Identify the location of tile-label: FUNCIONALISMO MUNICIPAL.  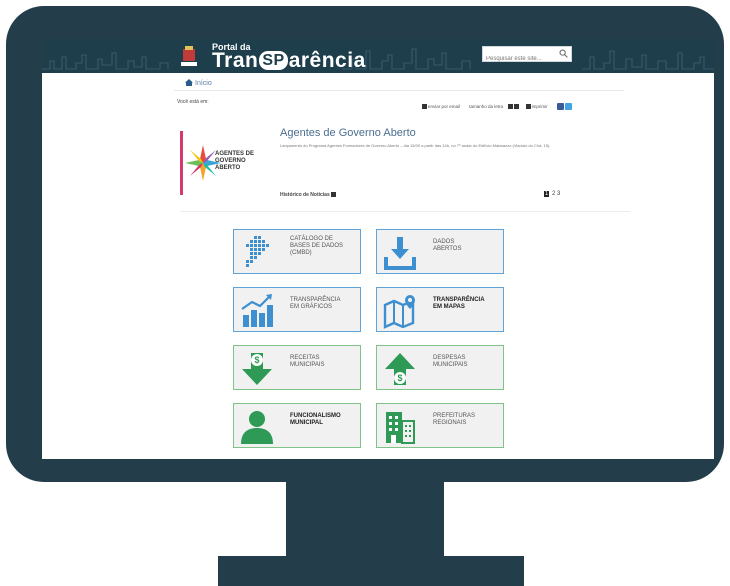
(315, 419).